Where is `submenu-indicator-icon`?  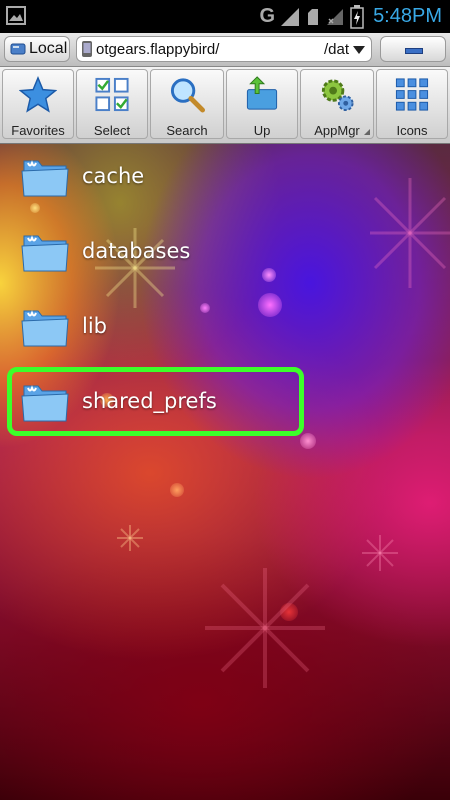 submenu-indicator-icon is located at coordinates (367, 132).